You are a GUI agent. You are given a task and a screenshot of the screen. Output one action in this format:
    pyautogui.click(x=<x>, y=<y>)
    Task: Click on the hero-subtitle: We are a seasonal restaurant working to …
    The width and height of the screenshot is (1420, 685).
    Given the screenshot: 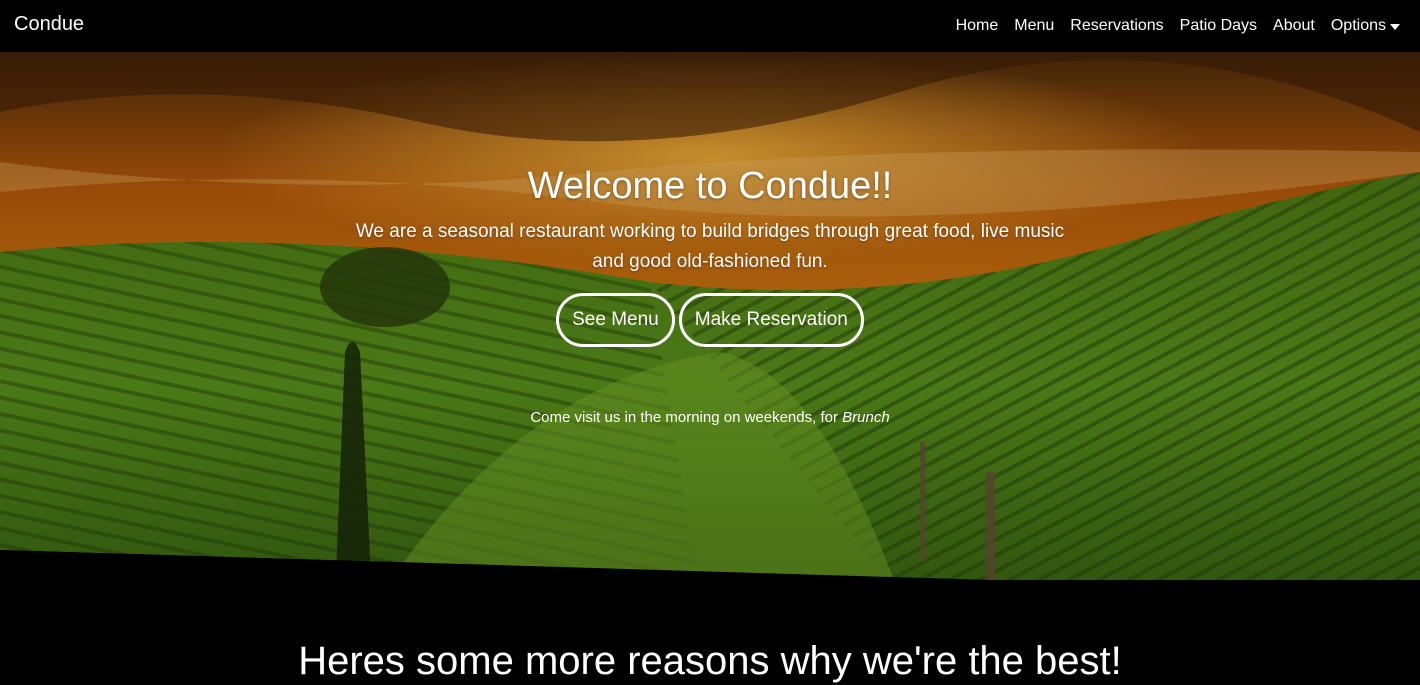 What is the action you would take?
    pyautogui.click(x=710, y=246)
    